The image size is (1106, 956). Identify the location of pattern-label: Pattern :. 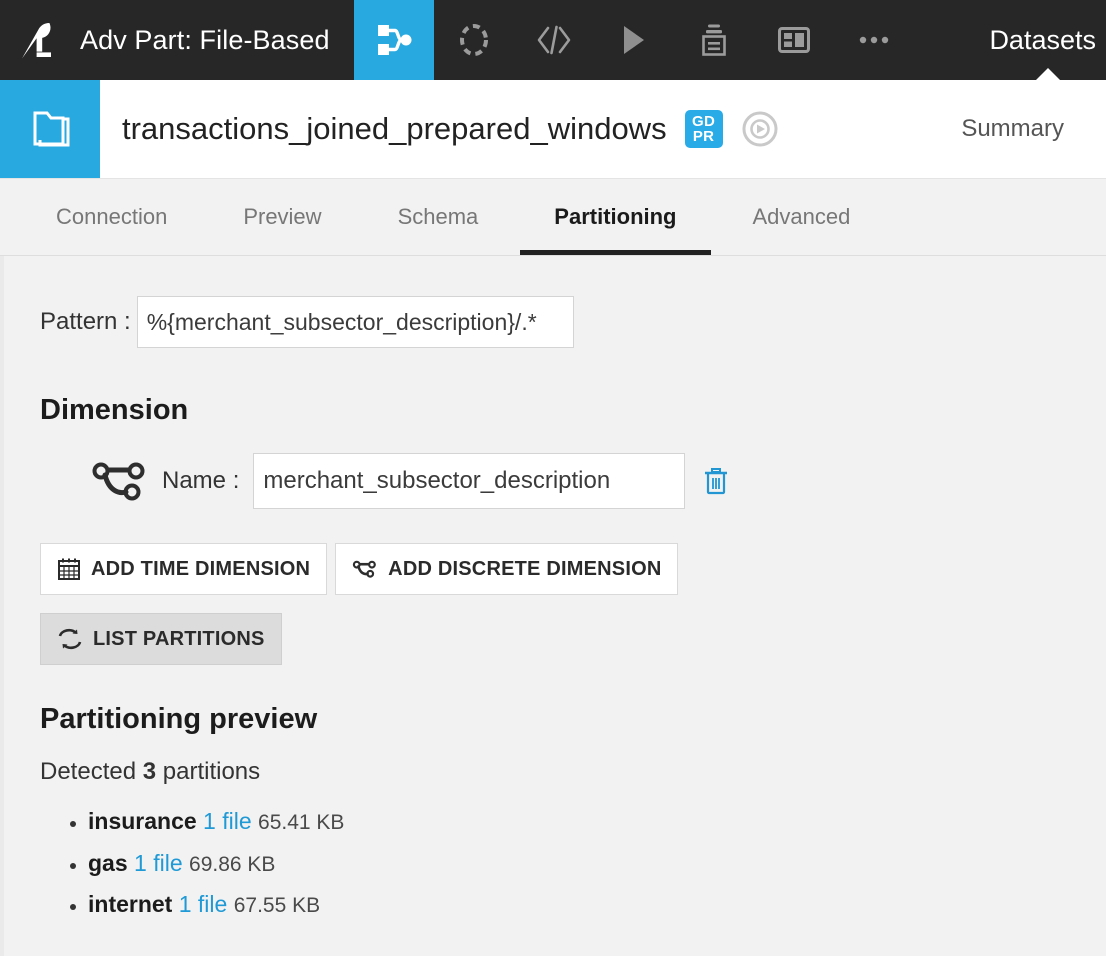
(85, 321).